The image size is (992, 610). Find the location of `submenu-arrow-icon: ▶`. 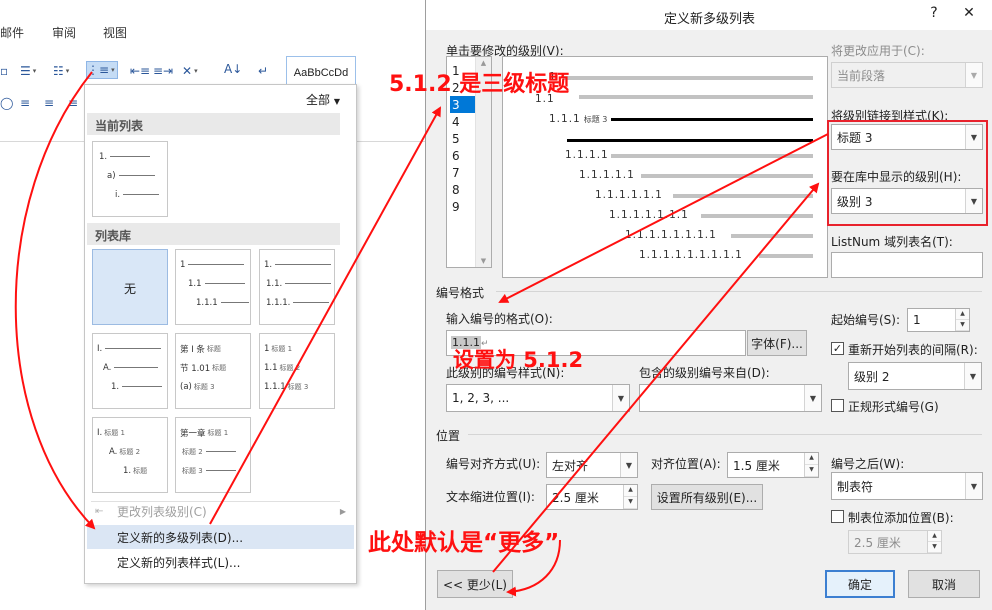

submenu-arrow-icon: ▶ is located at coordinates (342, 511).